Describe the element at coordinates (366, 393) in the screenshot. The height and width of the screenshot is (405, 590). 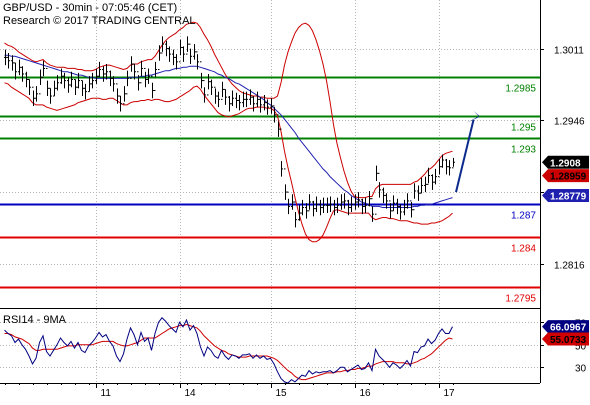
I see `x-tick-label: 16` at that location.